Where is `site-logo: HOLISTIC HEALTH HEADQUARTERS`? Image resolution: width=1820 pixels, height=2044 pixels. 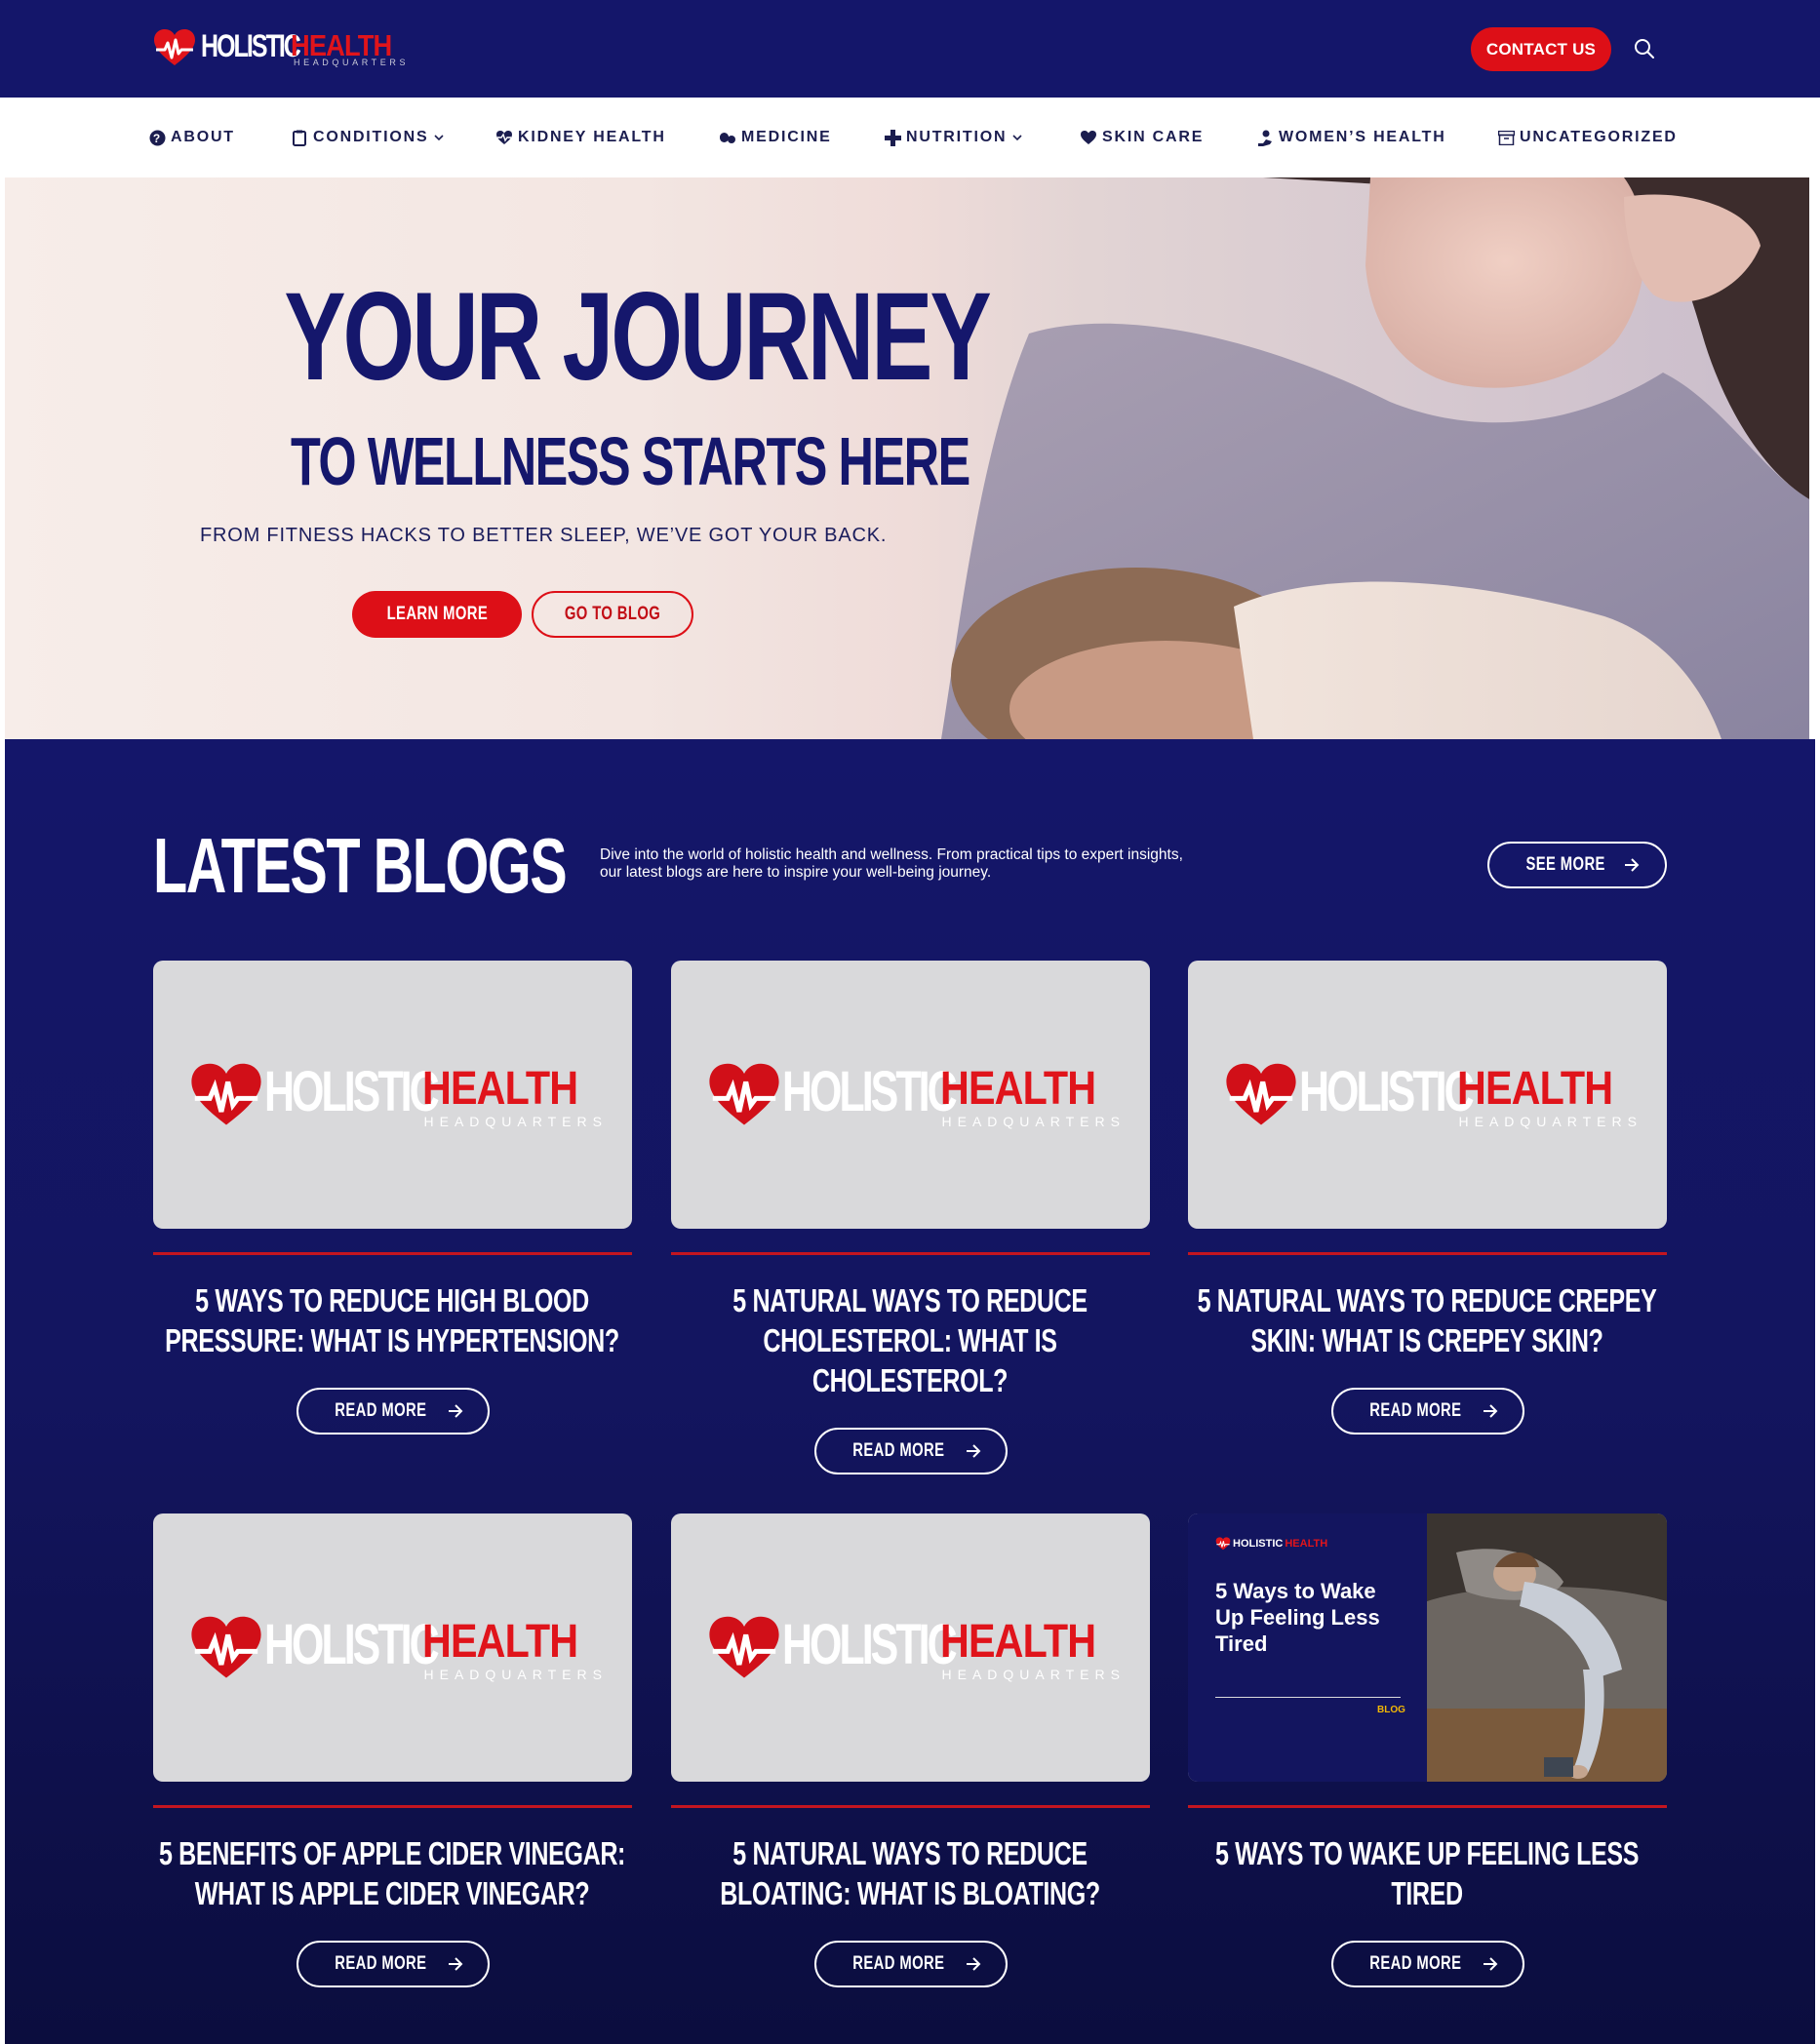 site-logo: HOLISTIC HEALTH HEADQUARTERS is located at coordinates (279, 47).